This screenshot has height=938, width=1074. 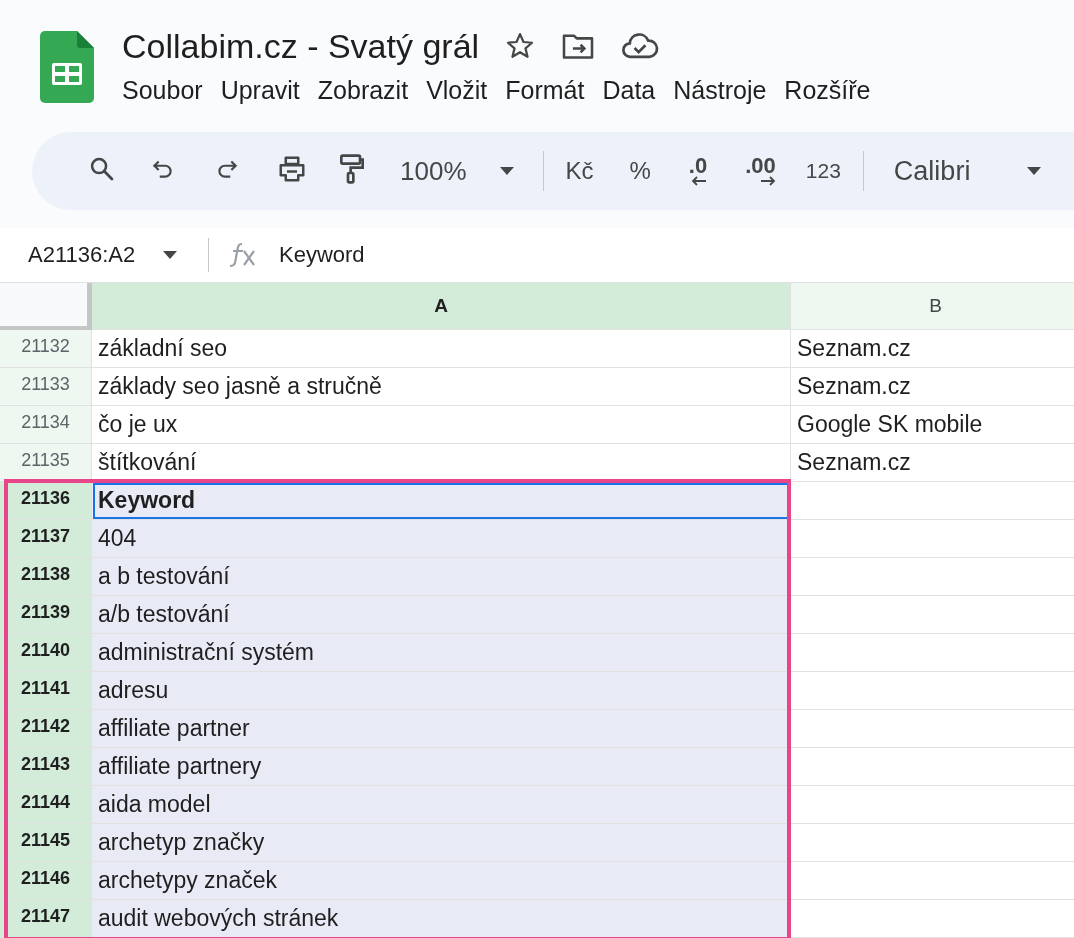 What do you see at coordinates (441, 463) in the screenshot?
I see `table-cell: štítkování` at bounding box center [441, 463].